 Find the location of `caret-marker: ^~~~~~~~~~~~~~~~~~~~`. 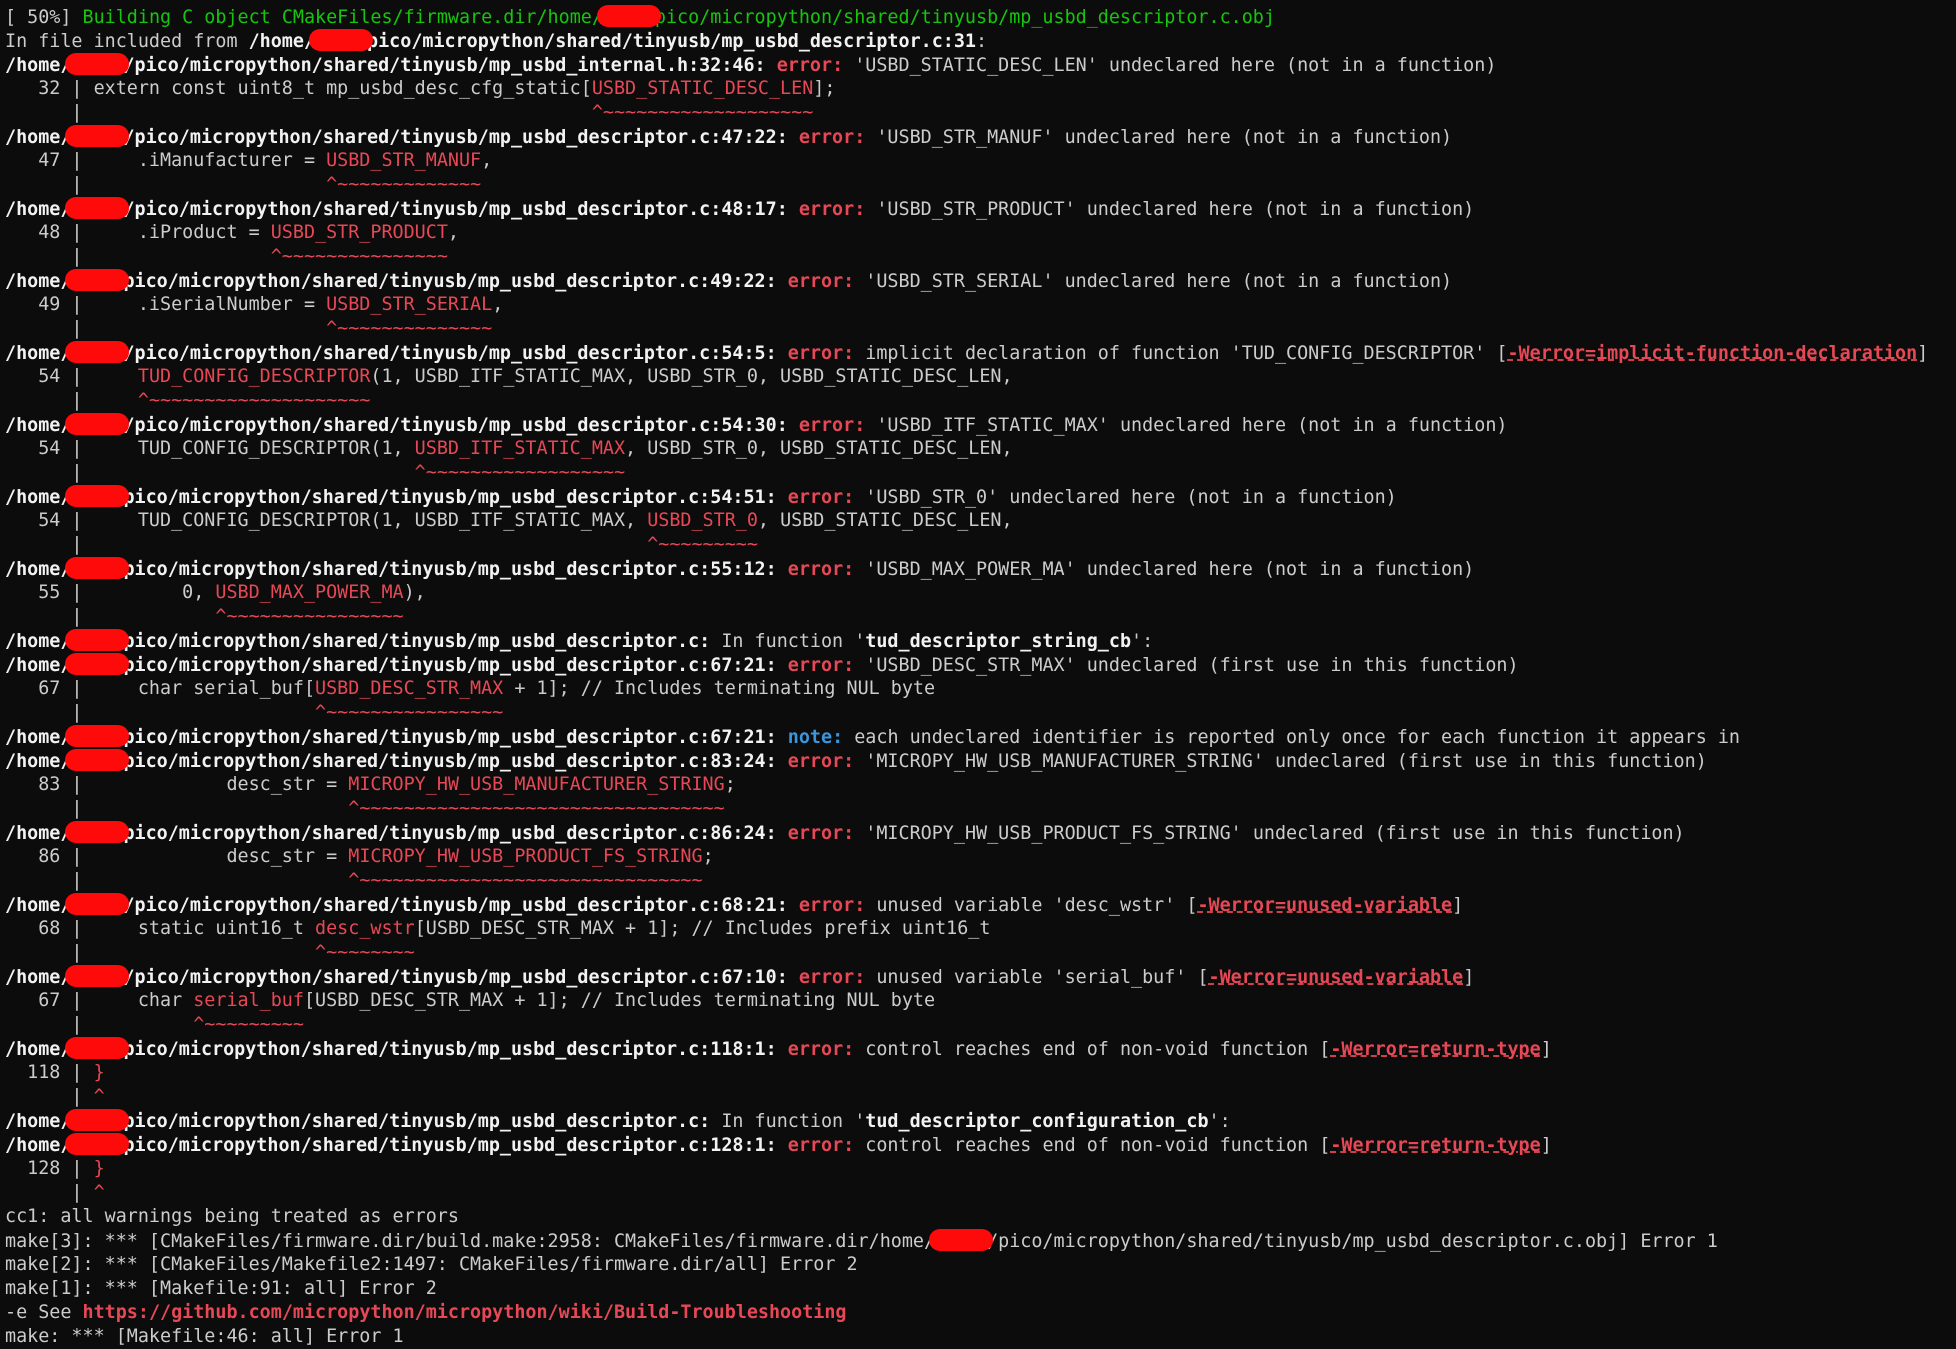

caret-marker: ^~~~~~~~~~~~~~~~~~~~ is located at coordinates (702, 112).